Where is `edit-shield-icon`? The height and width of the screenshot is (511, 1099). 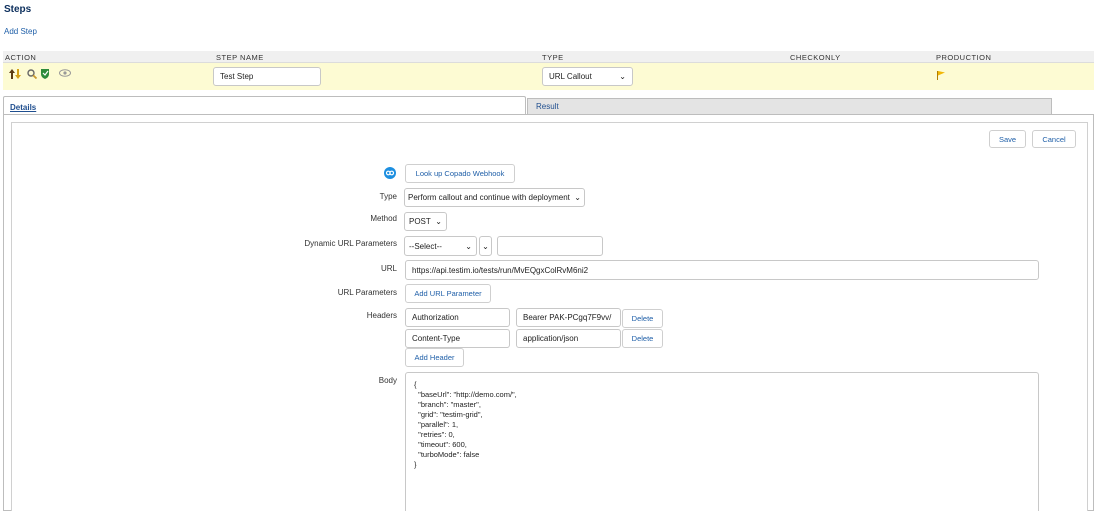
edit-shield-icon is located at coordinates (45, 73).